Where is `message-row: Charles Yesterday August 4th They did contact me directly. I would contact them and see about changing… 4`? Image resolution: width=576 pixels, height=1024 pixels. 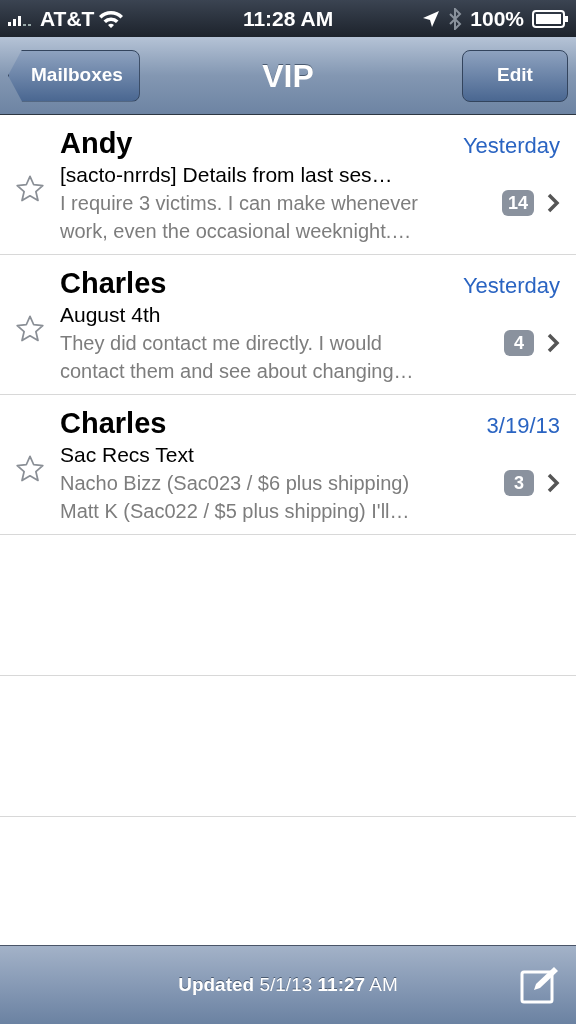 message-row: Charles Yesterday August 4th They did contact me directly. I would contact them and see about changing… 4 is located at coordinates (288, 325).